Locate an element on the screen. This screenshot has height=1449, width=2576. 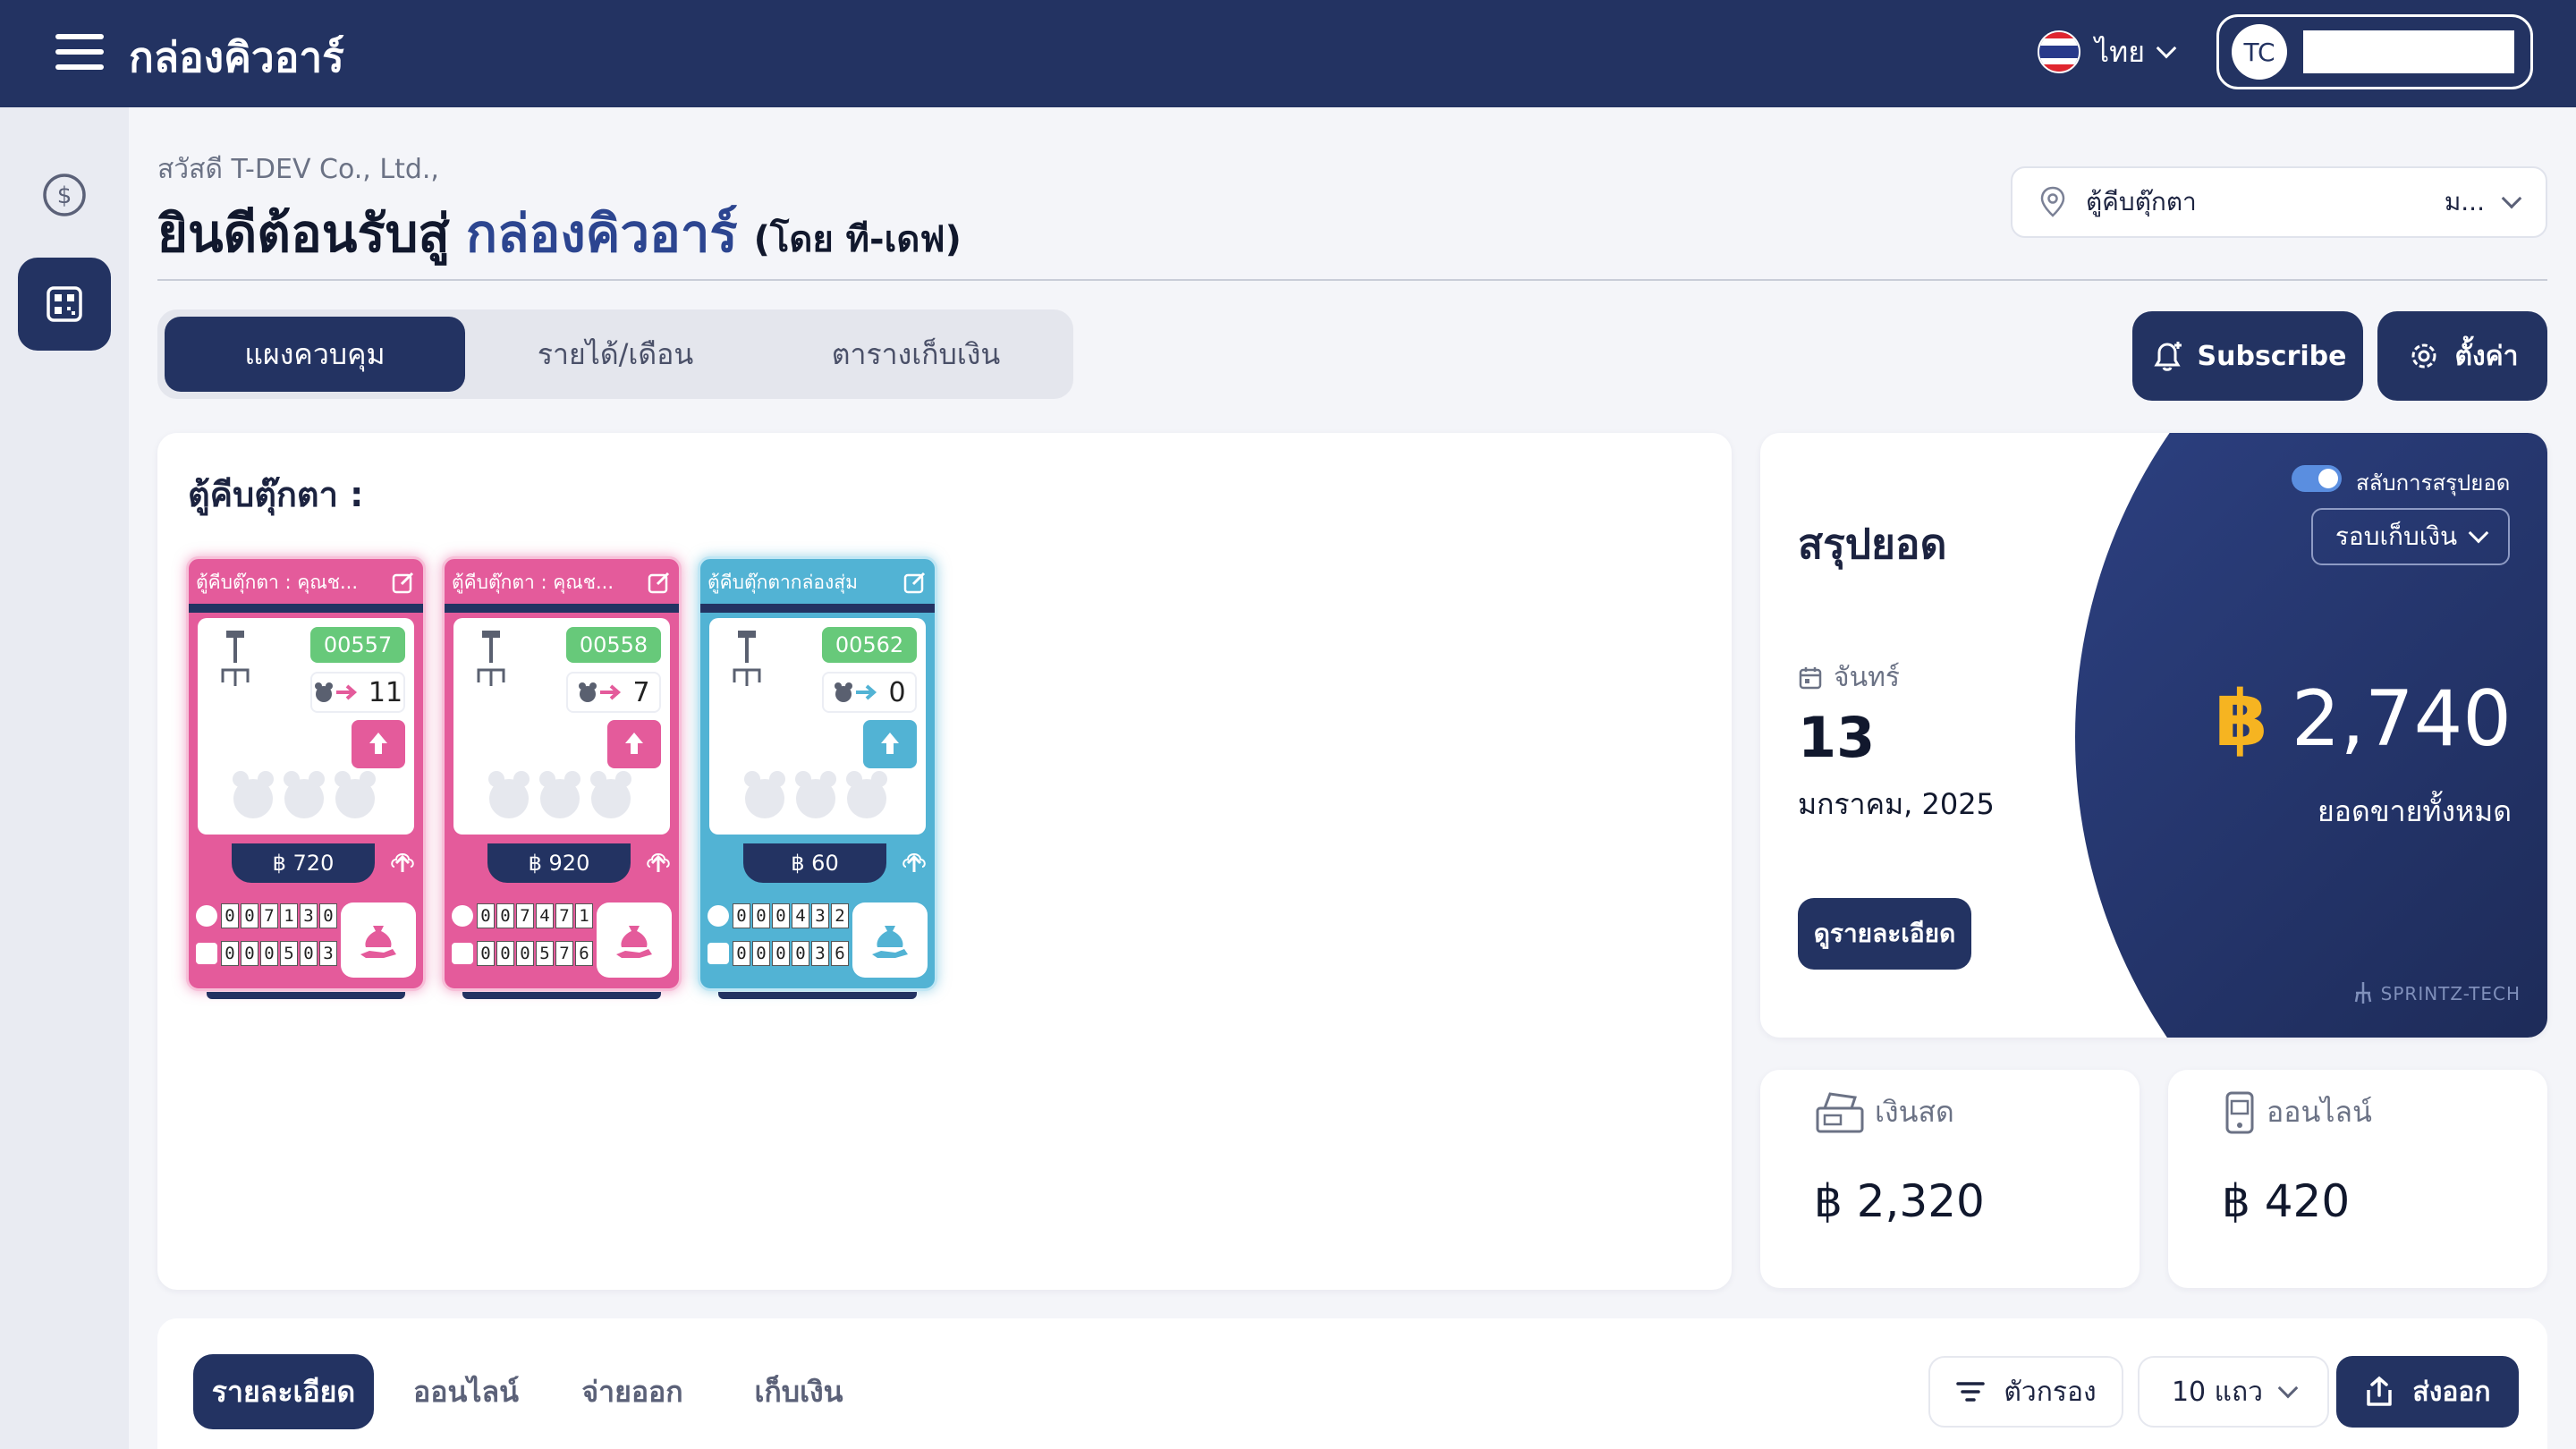
cash-card: เงินสด ฿ 2,320 is located at coordinates (1950, 1179).